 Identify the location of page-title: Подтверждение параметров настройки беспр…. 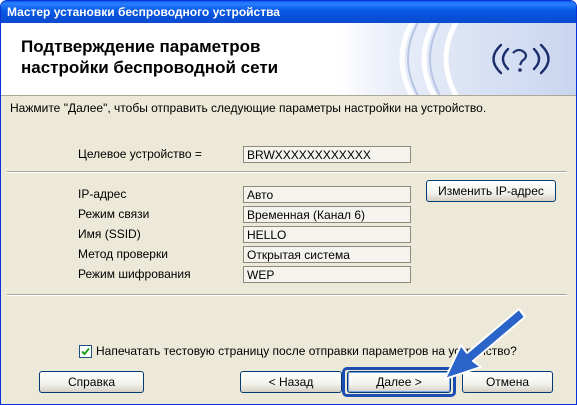
(186, 57).